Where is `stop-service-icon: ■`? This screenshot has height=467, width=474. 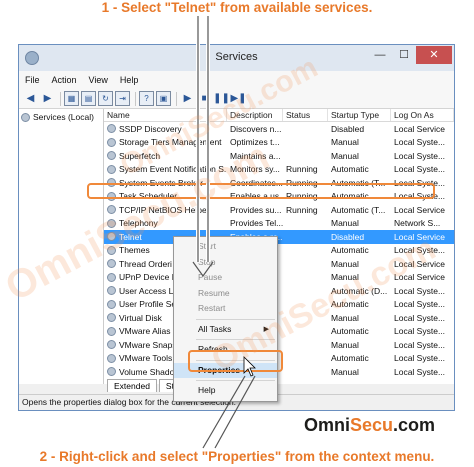
stop-service-icon: ■ is located at coordinates (204, 98).